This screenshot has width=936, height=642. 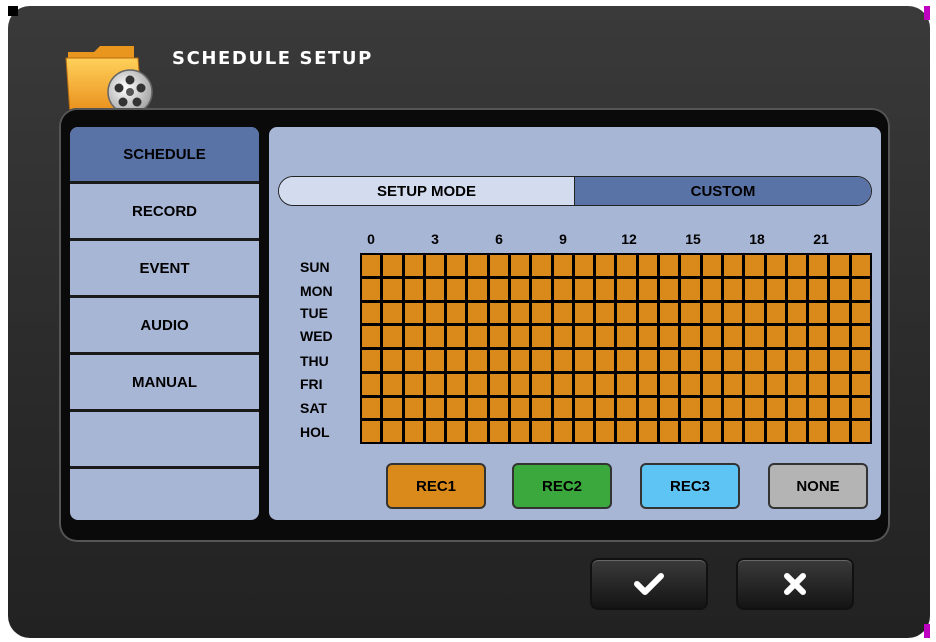 I want to click on sidebar-item-record: RECORD, so click(x=164, y=212).